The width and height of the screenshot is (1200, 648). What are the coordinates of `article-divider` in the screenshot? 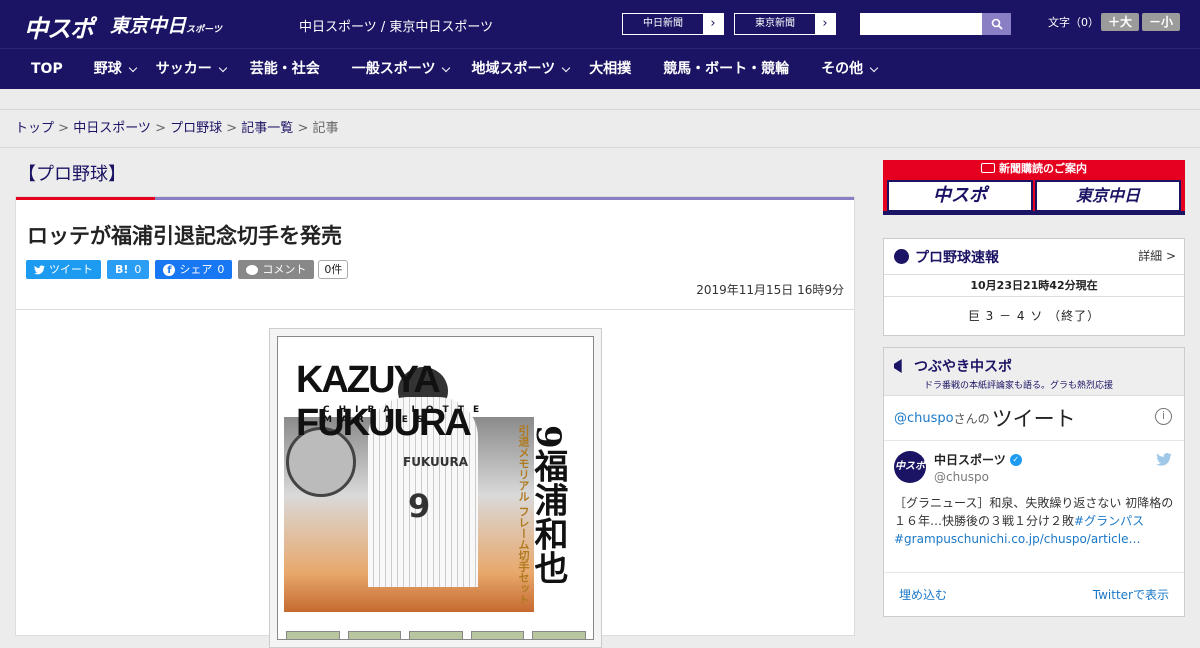 It's located at (435, 309).